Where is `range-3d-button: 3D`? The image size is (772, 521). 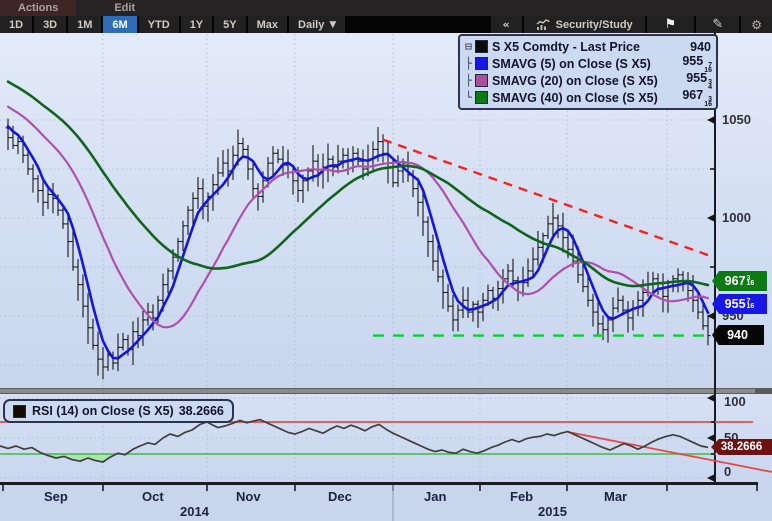 range-3d-button: 3D is located at coordinates (50, 24).